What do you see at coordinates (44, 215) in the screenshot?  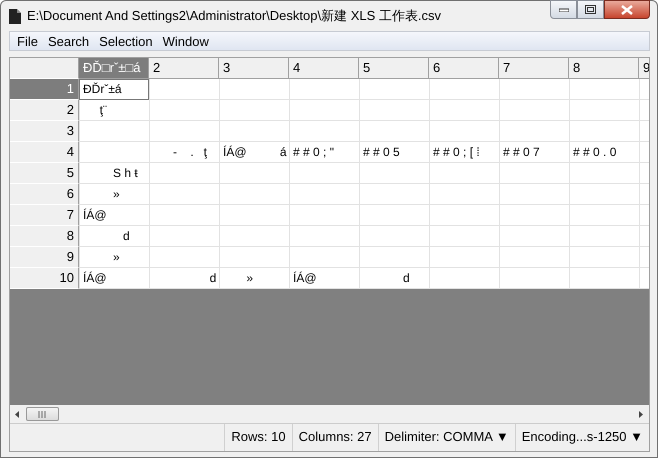 I see `row-header: 7` at bounding box center [44, 215].